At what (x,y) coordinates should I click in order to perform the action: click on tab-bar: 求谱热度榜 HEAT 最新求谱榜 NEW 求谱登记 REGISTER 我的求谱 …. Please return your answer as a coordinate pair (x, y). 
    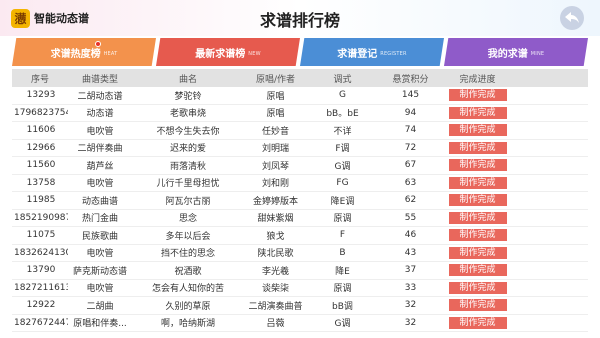
    Looking at the image, I should click on (300, 52).